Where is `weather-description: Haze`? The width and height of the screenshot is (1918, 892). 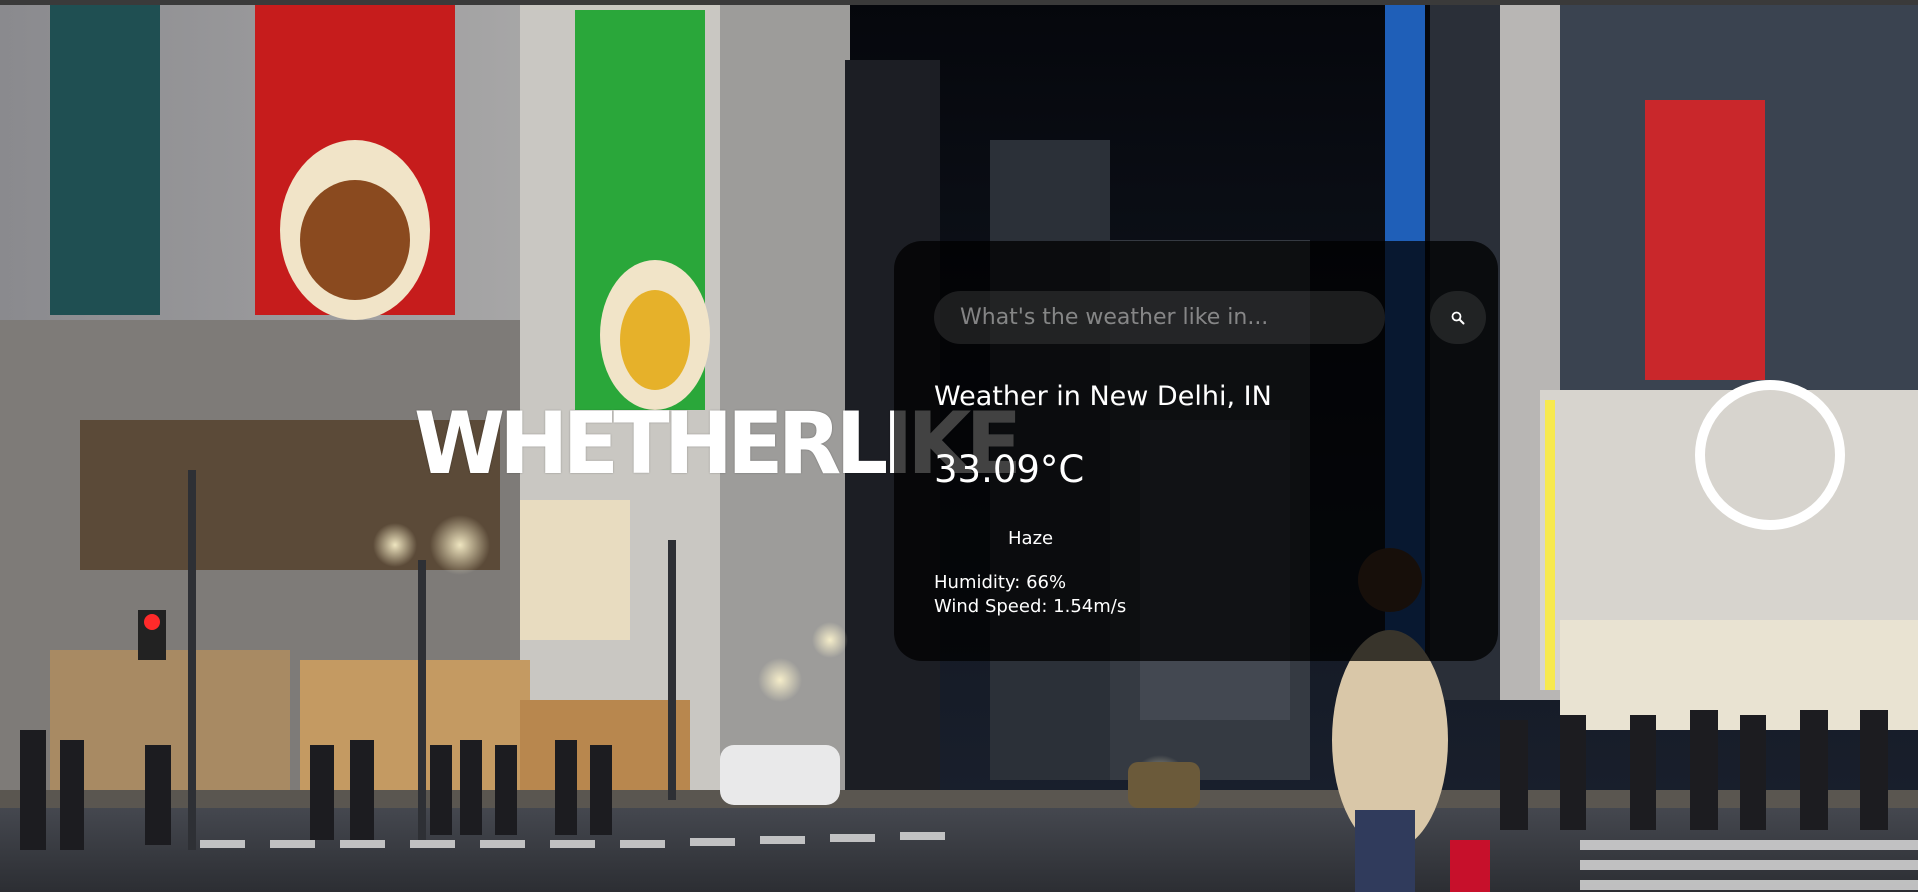 weather-description: Haze is located at coordinates (1031, 538).